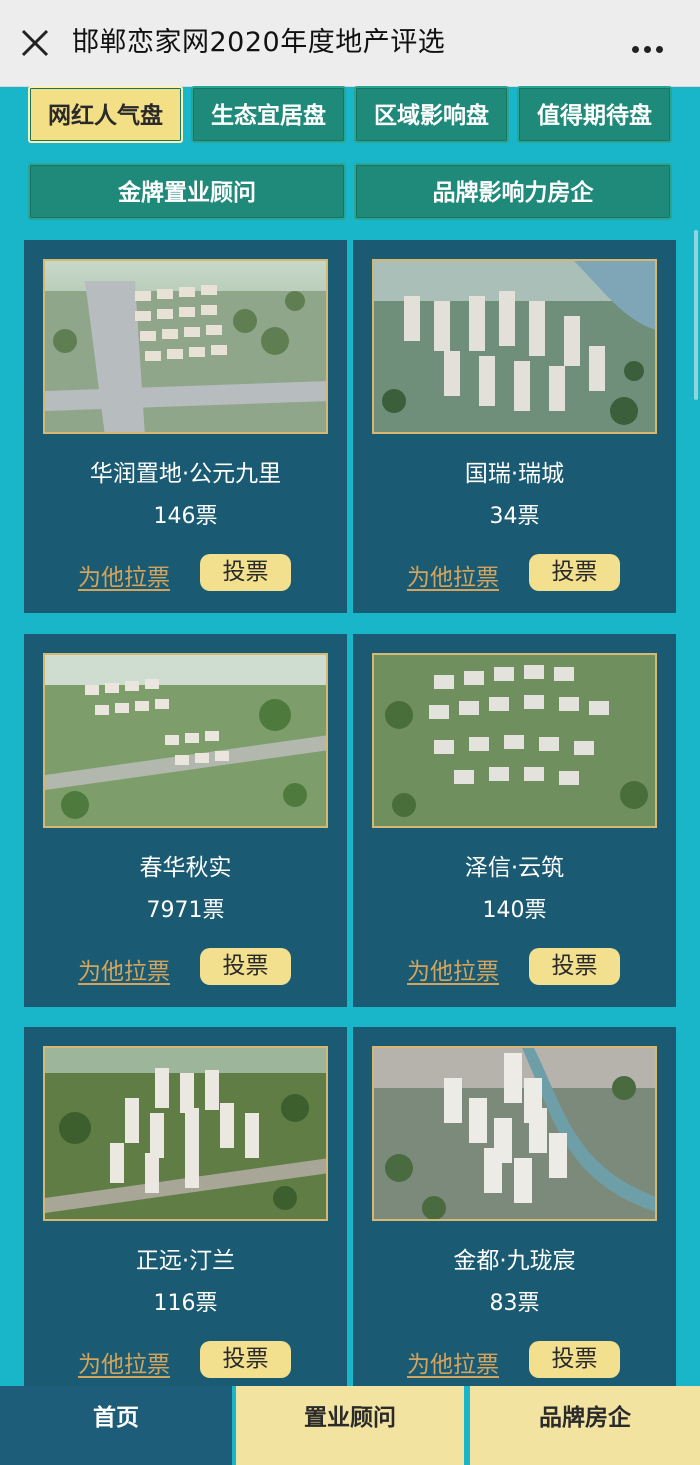 This screenshot has height=1465, width=700. Describe the element at coordinates (514, 910) in the screenshot. I see `vote-count: 140票` at that location.